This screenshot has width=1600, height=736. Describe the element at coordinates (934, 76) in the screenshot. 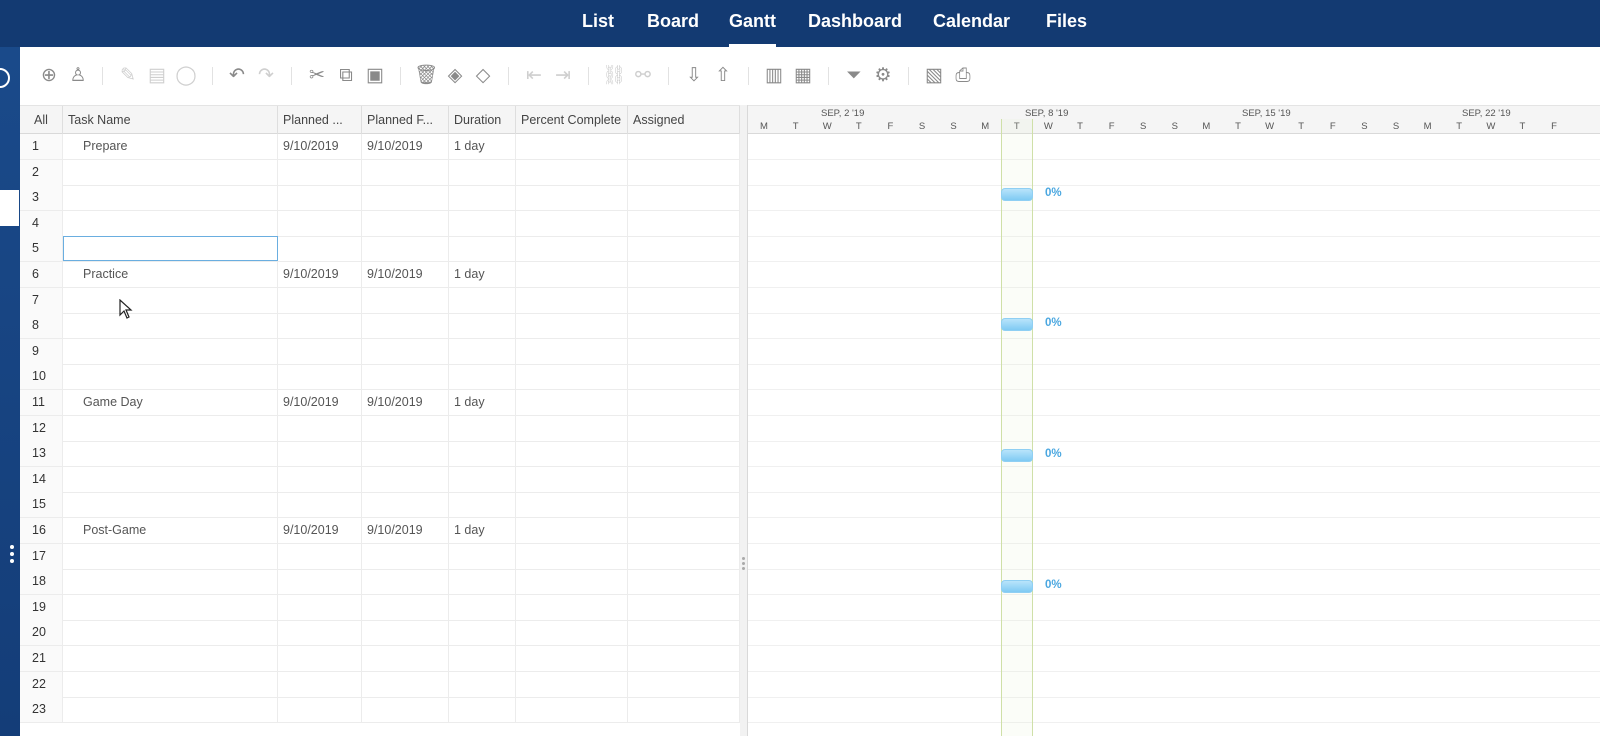

I see `save-icon: ▧` at that location.